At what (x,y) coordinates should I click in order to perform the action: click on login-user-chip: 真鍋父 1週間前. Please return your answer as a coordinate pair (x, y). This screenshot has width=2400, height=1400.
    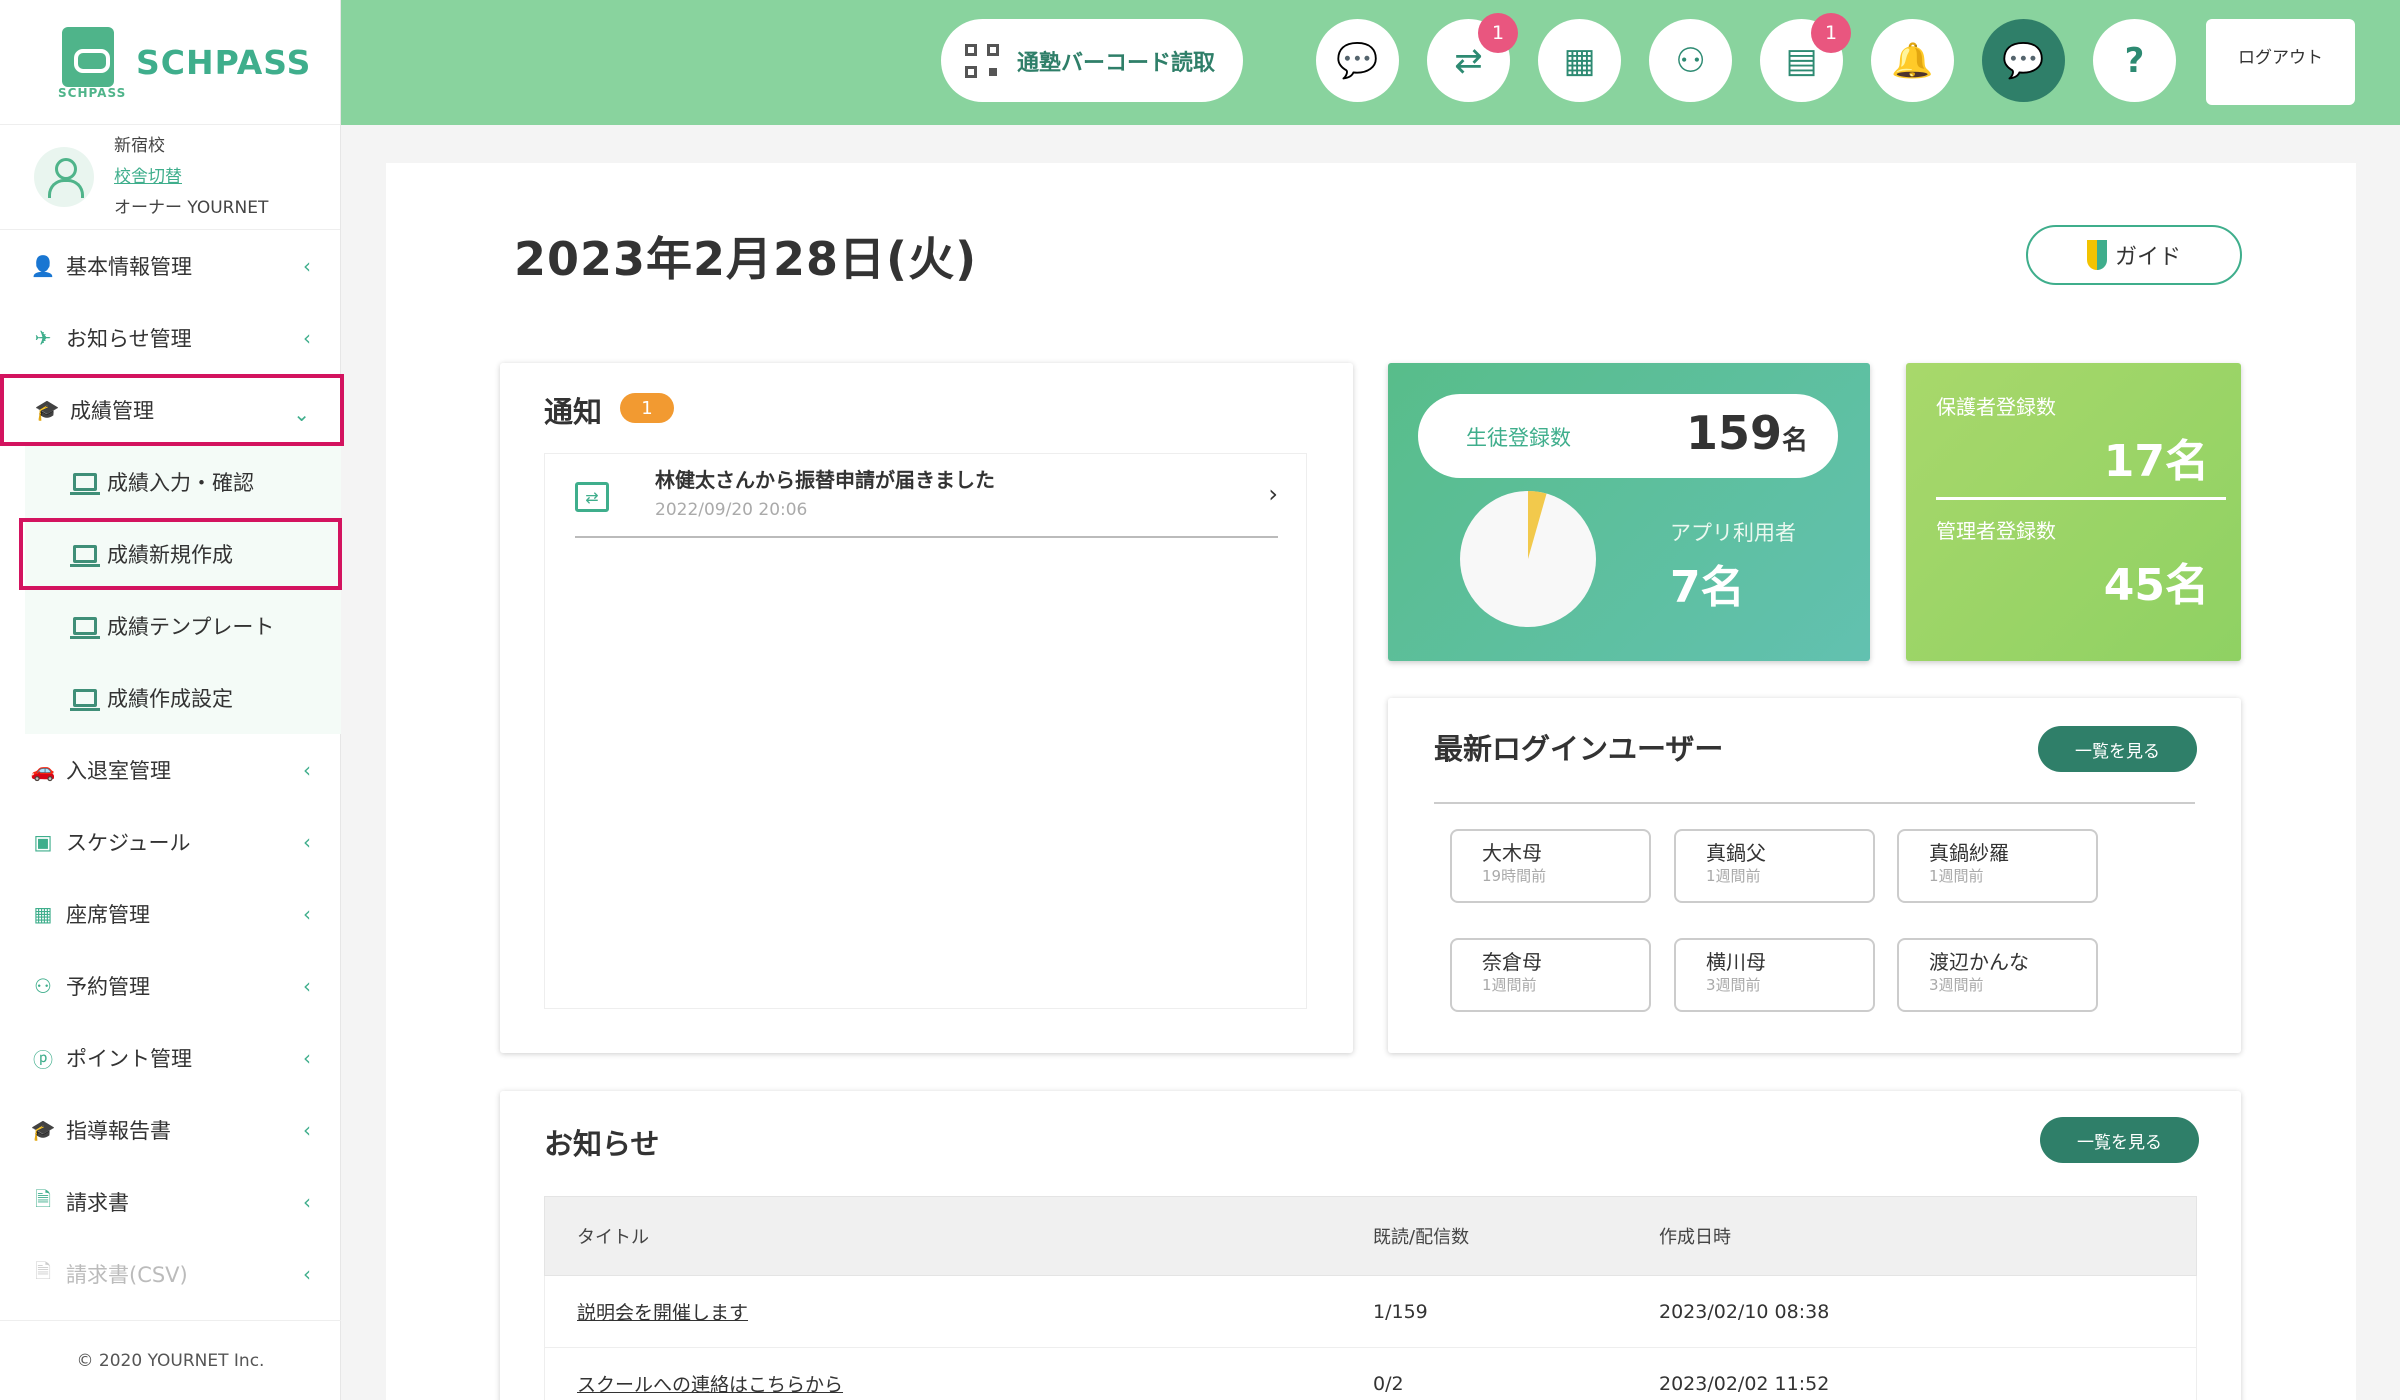
    Looking at the image, I should click on (1774, 866).